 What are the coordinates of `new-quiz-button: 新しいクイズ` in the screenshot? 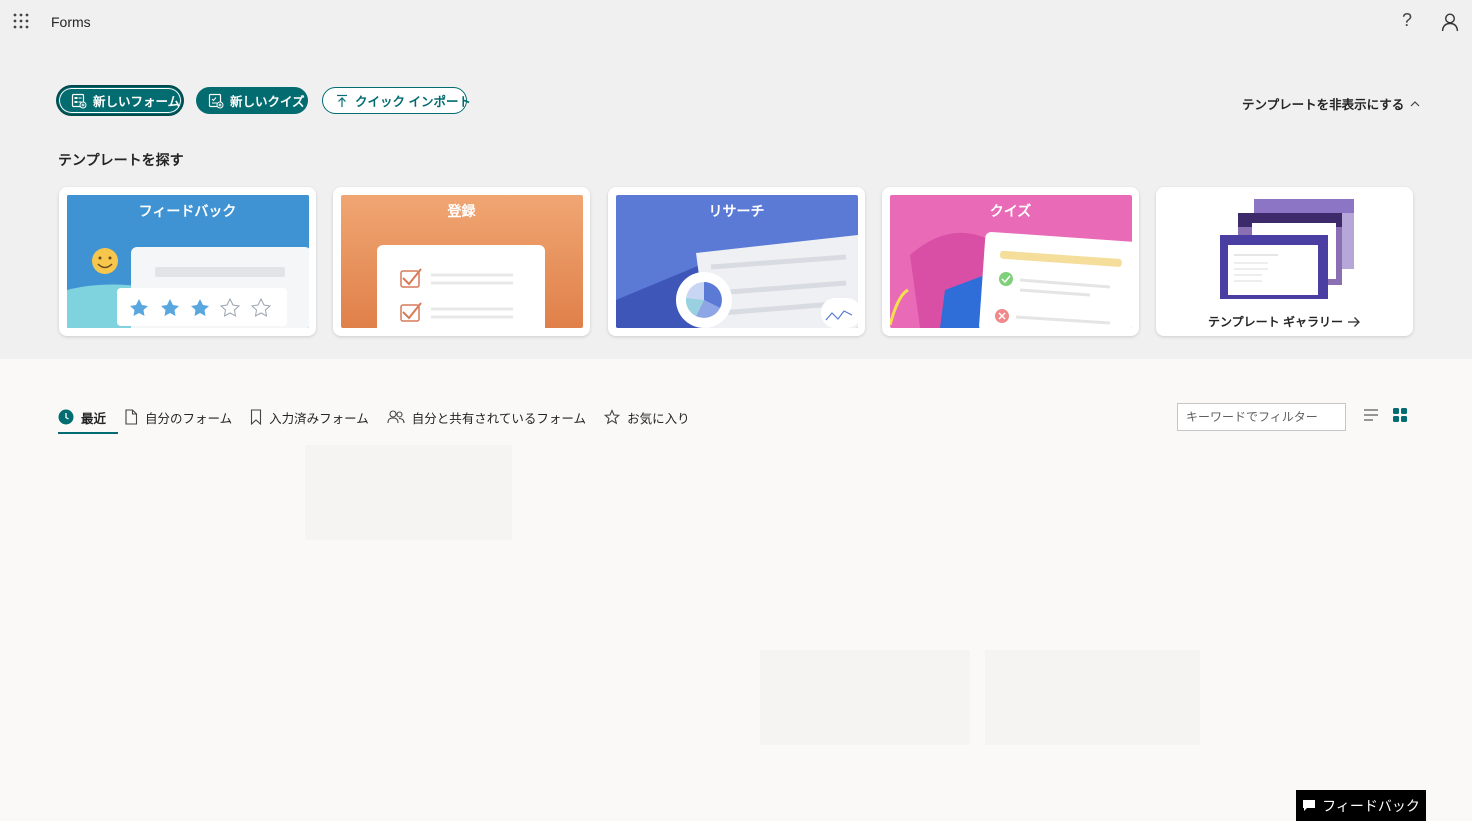 It's located at (252, 100).